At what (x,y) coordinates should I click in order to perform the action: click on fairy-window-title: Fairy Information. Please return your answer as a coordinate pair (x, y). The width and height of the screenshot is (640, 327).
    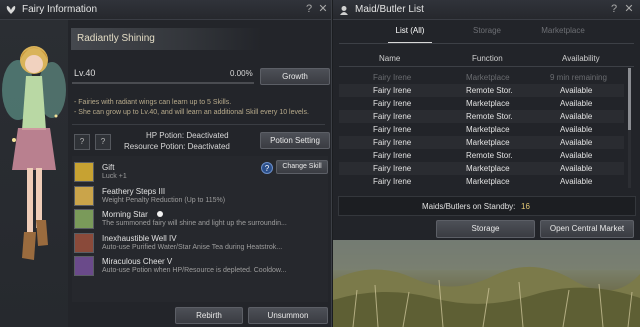
    Looking at the image, I should click on (60, 9).